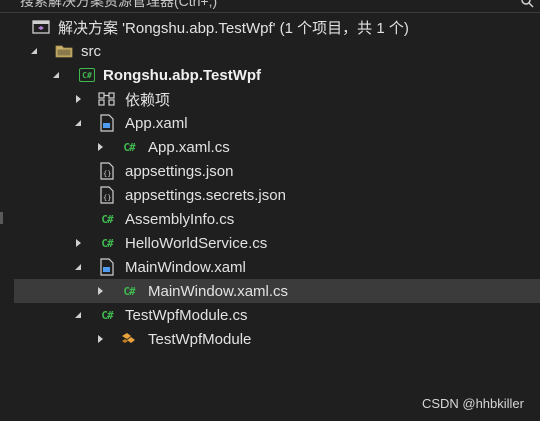 The width and height of the screenshot is (540, 421). Describe the element at coordinates (270, 315) in the screenshot. I see `tree-item-testwpfmodule-cs: C# TestWpfModule.cs` at that location.